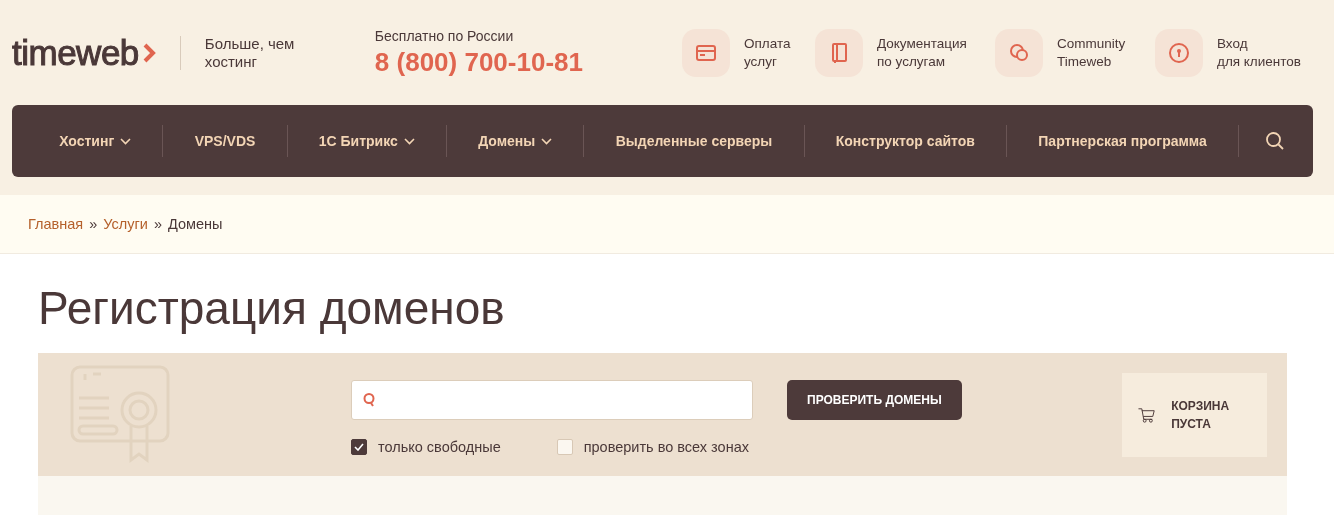 Image resolution: width=1334 pixels, height=515 pixels. I want to click on nav-item: Домены, so click(515, 141).